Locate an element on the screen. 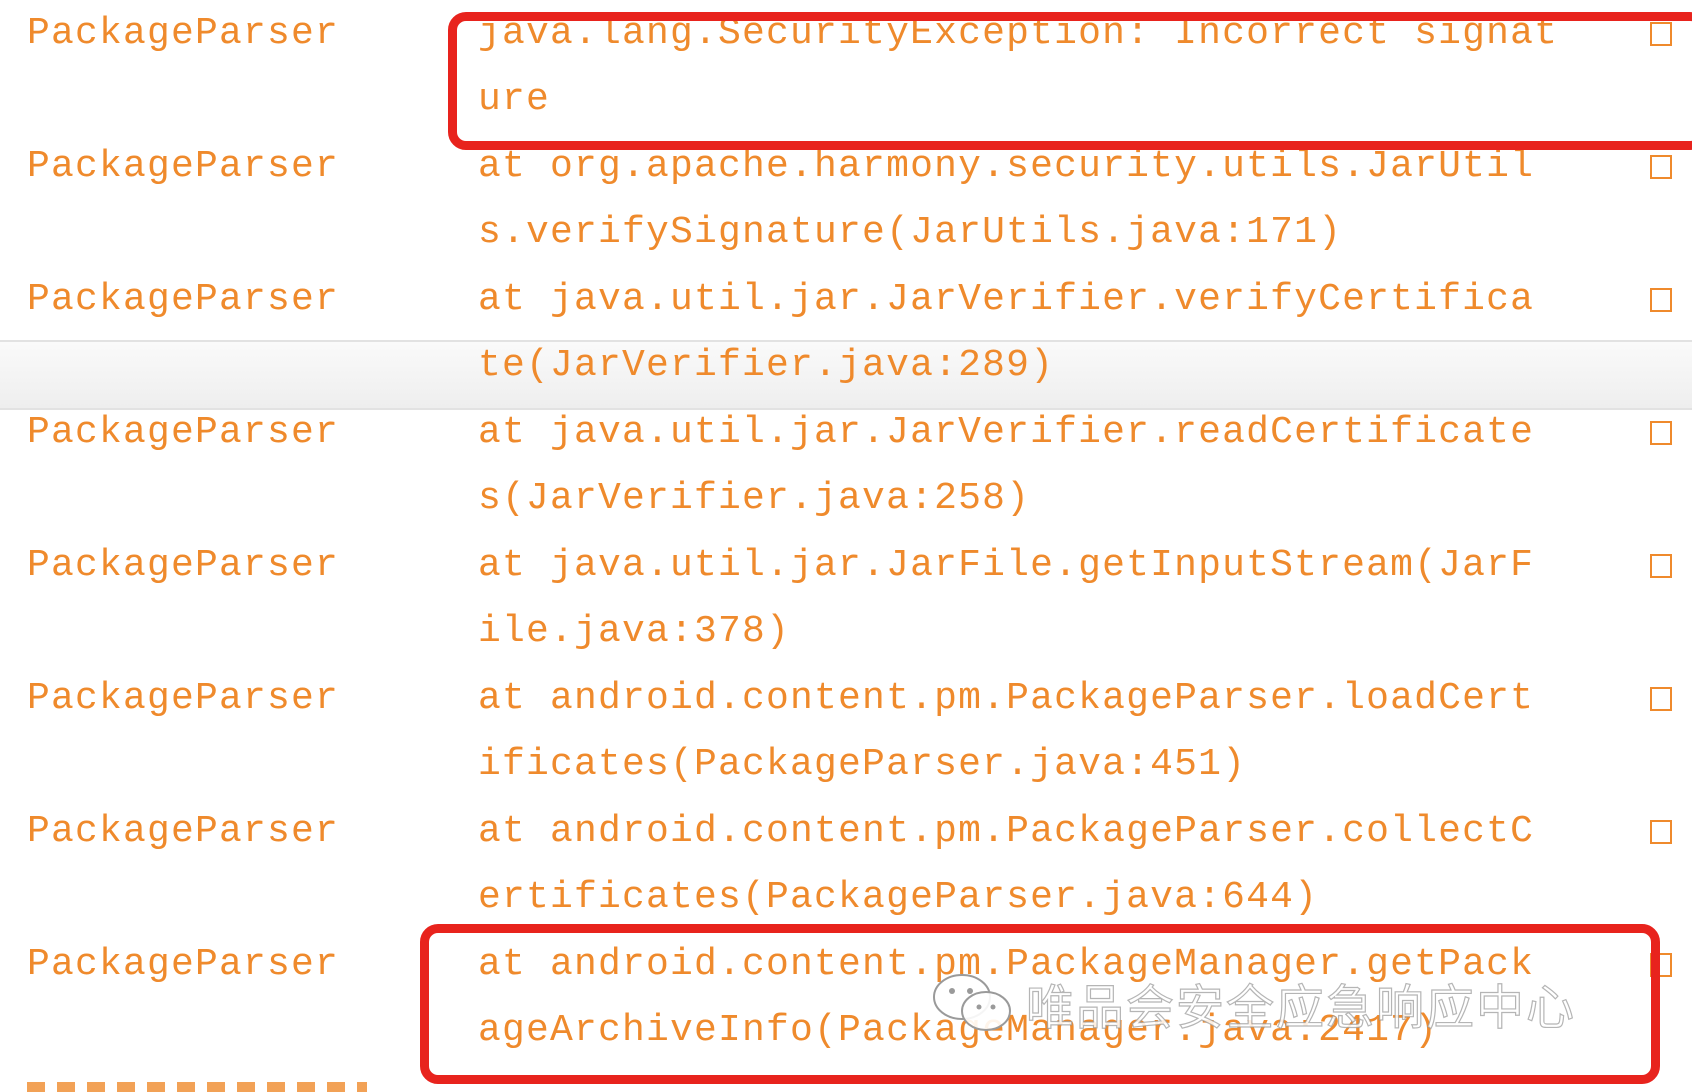  annotation-box-exception is located at coordinates (1070, 81).